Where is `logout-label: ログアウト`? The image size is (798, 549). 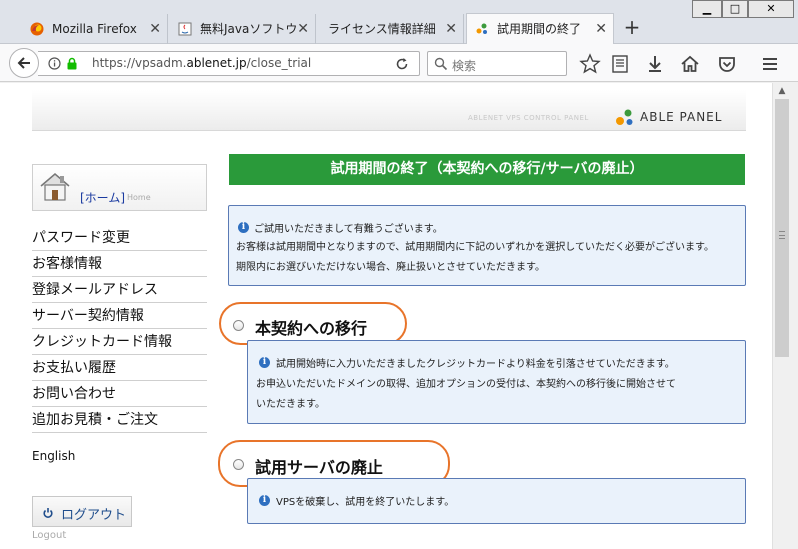 logout-label: ログアウト is located at coordinates (94, 515).